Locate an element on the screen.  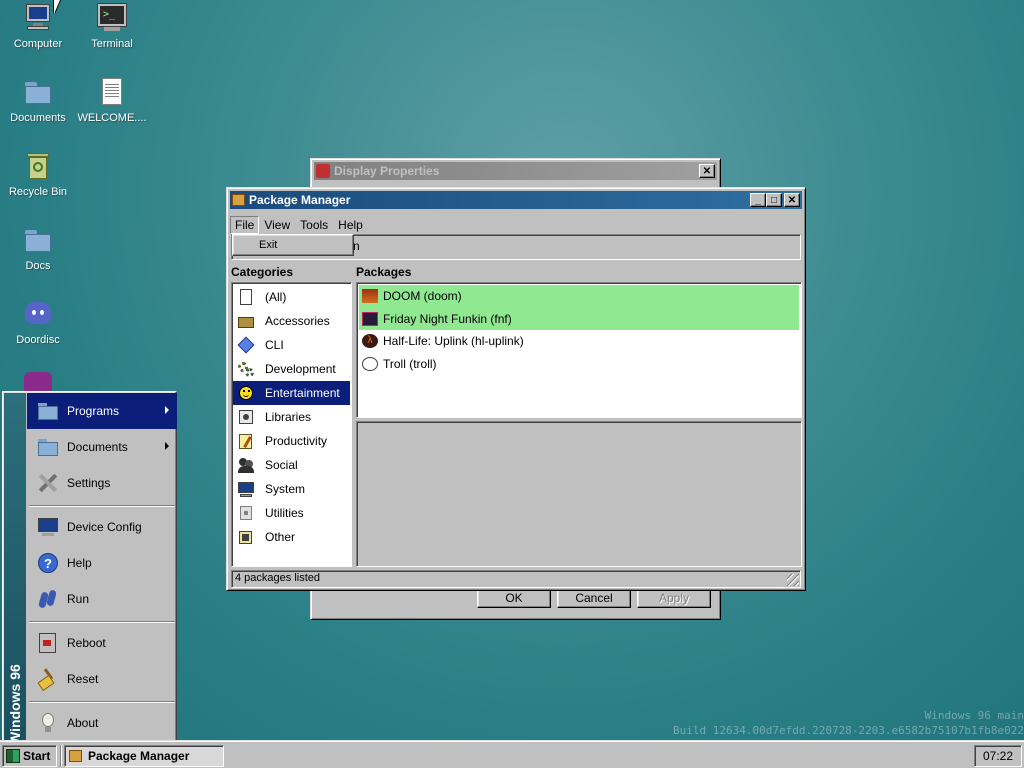
category-productivity: Productivity is located at coordinates (291, 441).